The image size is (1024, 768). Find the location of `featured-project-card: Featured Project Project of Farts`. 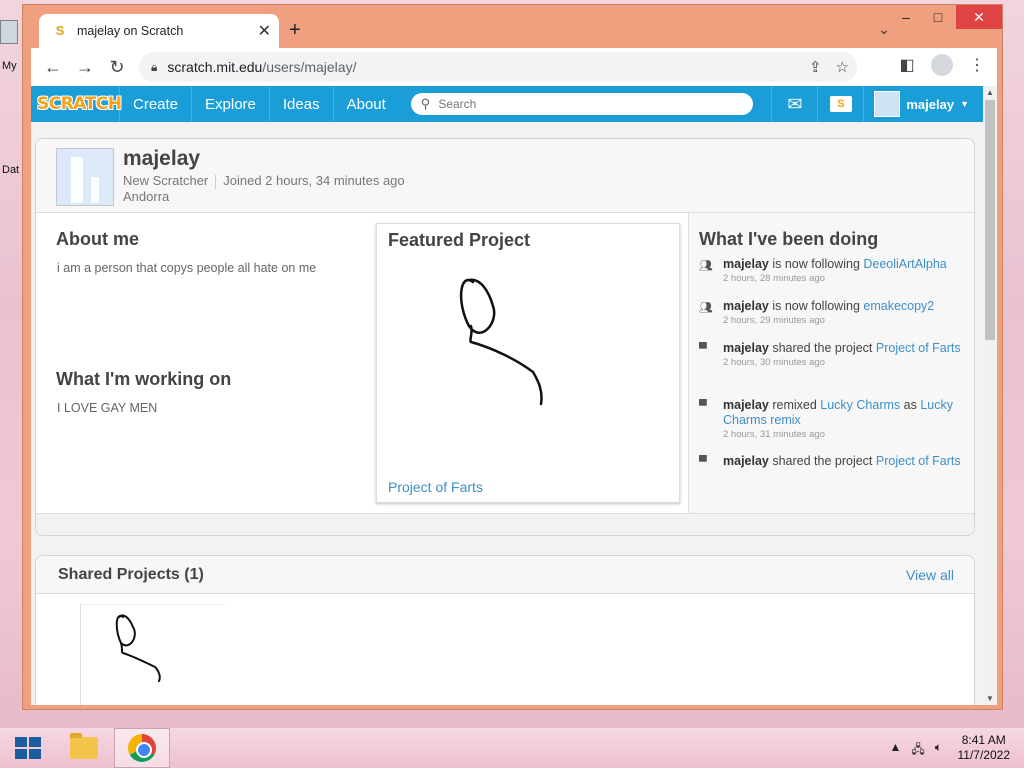

featured-project-card: Featured Project Project of Farts is located at coordinates (528, 363).